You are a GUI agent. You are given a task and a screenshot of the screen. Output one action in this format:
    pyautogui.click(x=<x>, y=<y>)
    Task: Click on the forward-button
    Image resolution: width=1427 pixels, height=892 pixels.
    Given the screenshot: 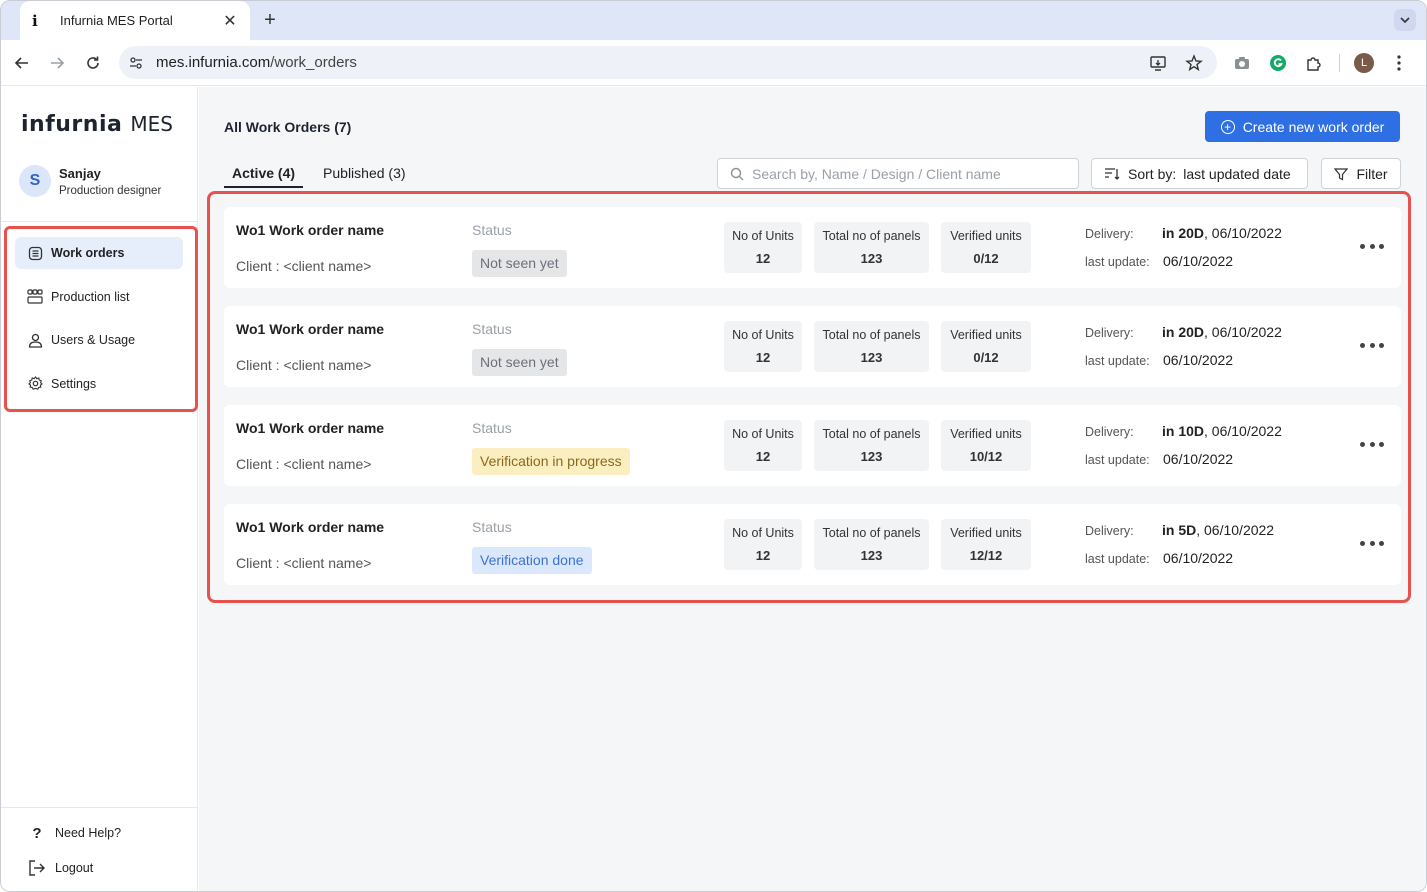 What is the action you would take?
    pyautogui.click(x=57, y=63)
    